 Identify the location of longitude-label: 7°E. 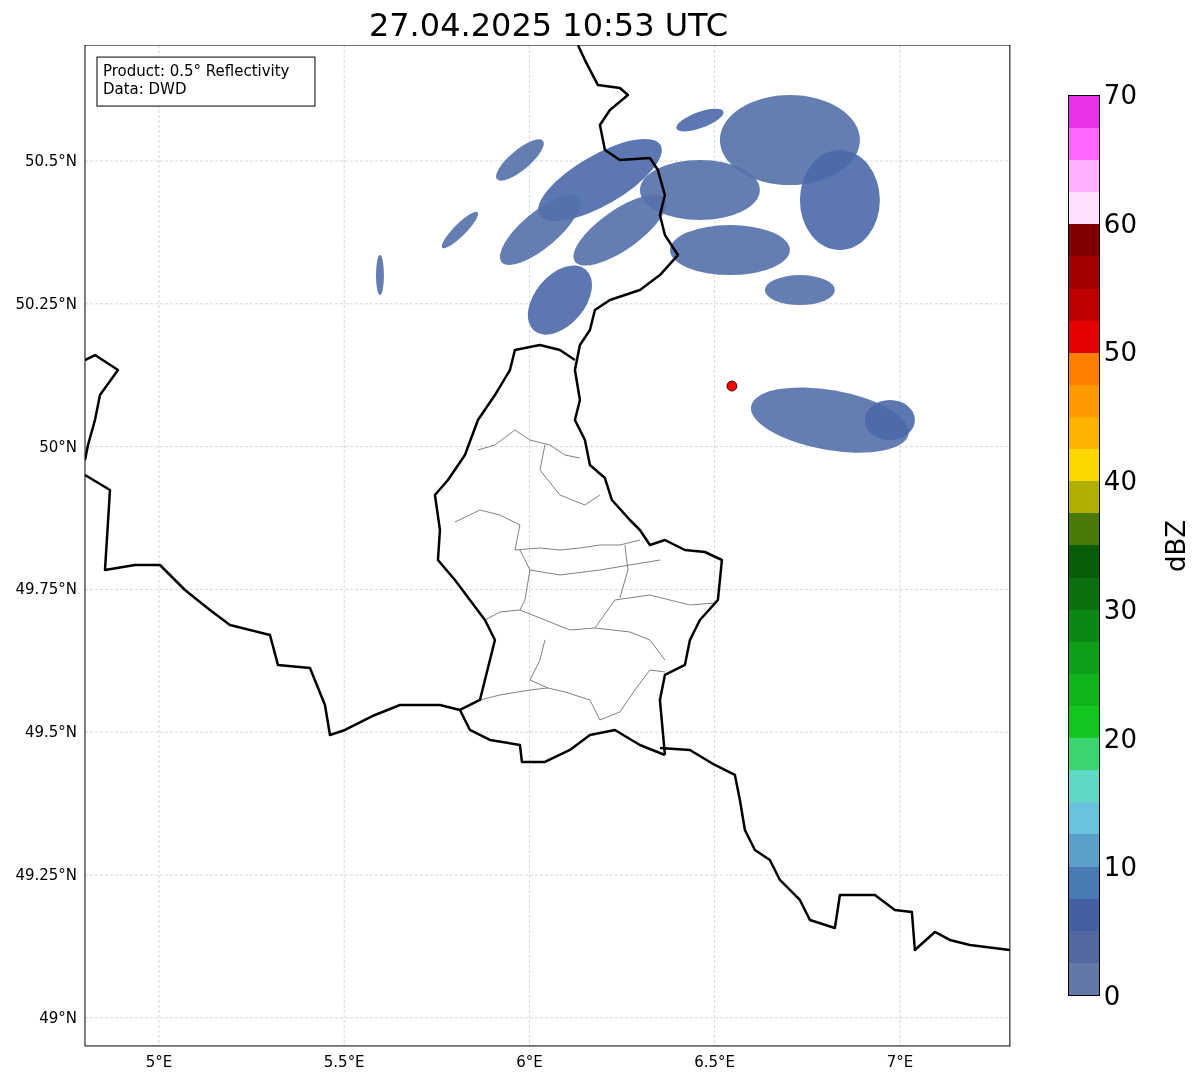
(900, 1061).